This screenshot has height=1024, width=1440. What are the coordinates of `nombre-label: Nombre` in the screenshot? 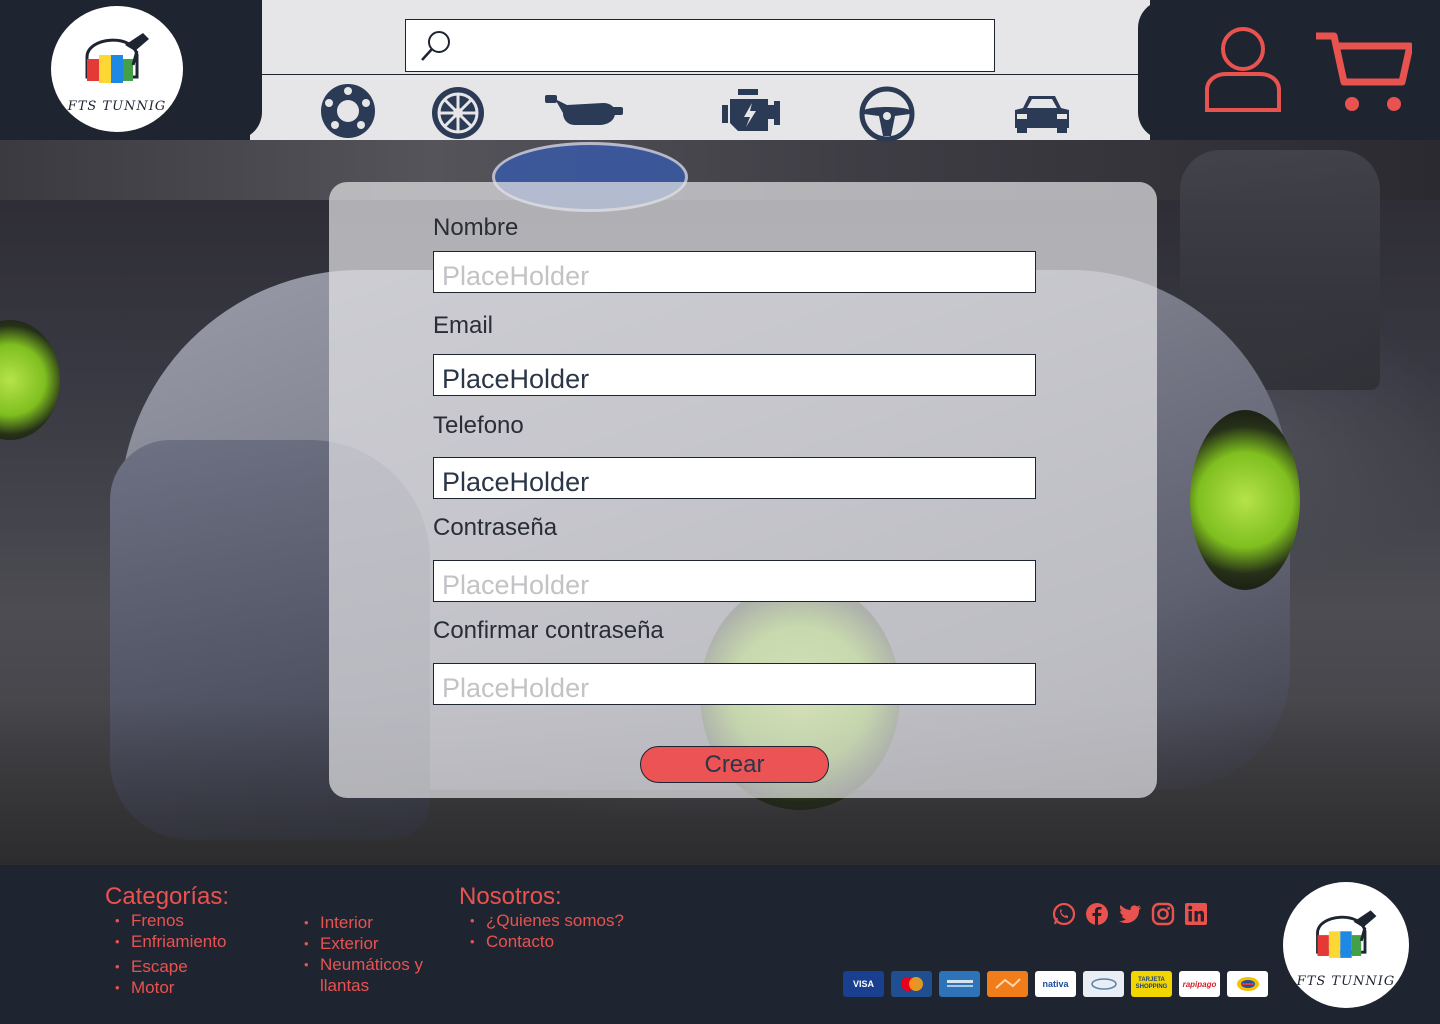 It's located at (476, 227).